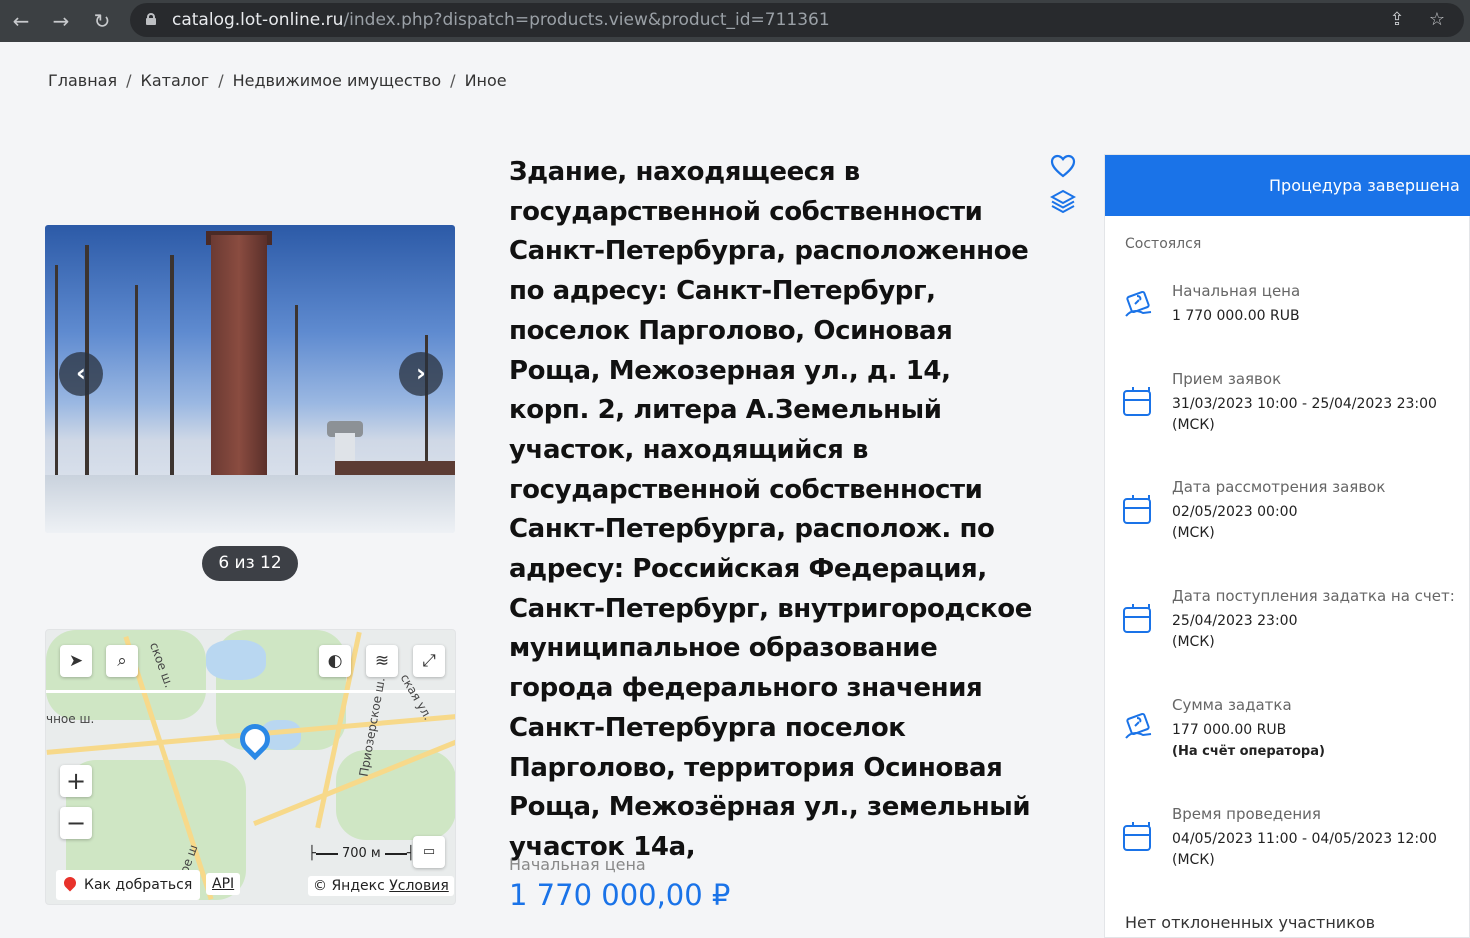 The image size is (1470, 938). I want to click on fullscreen-icon: ⤢, so click(429, 661).